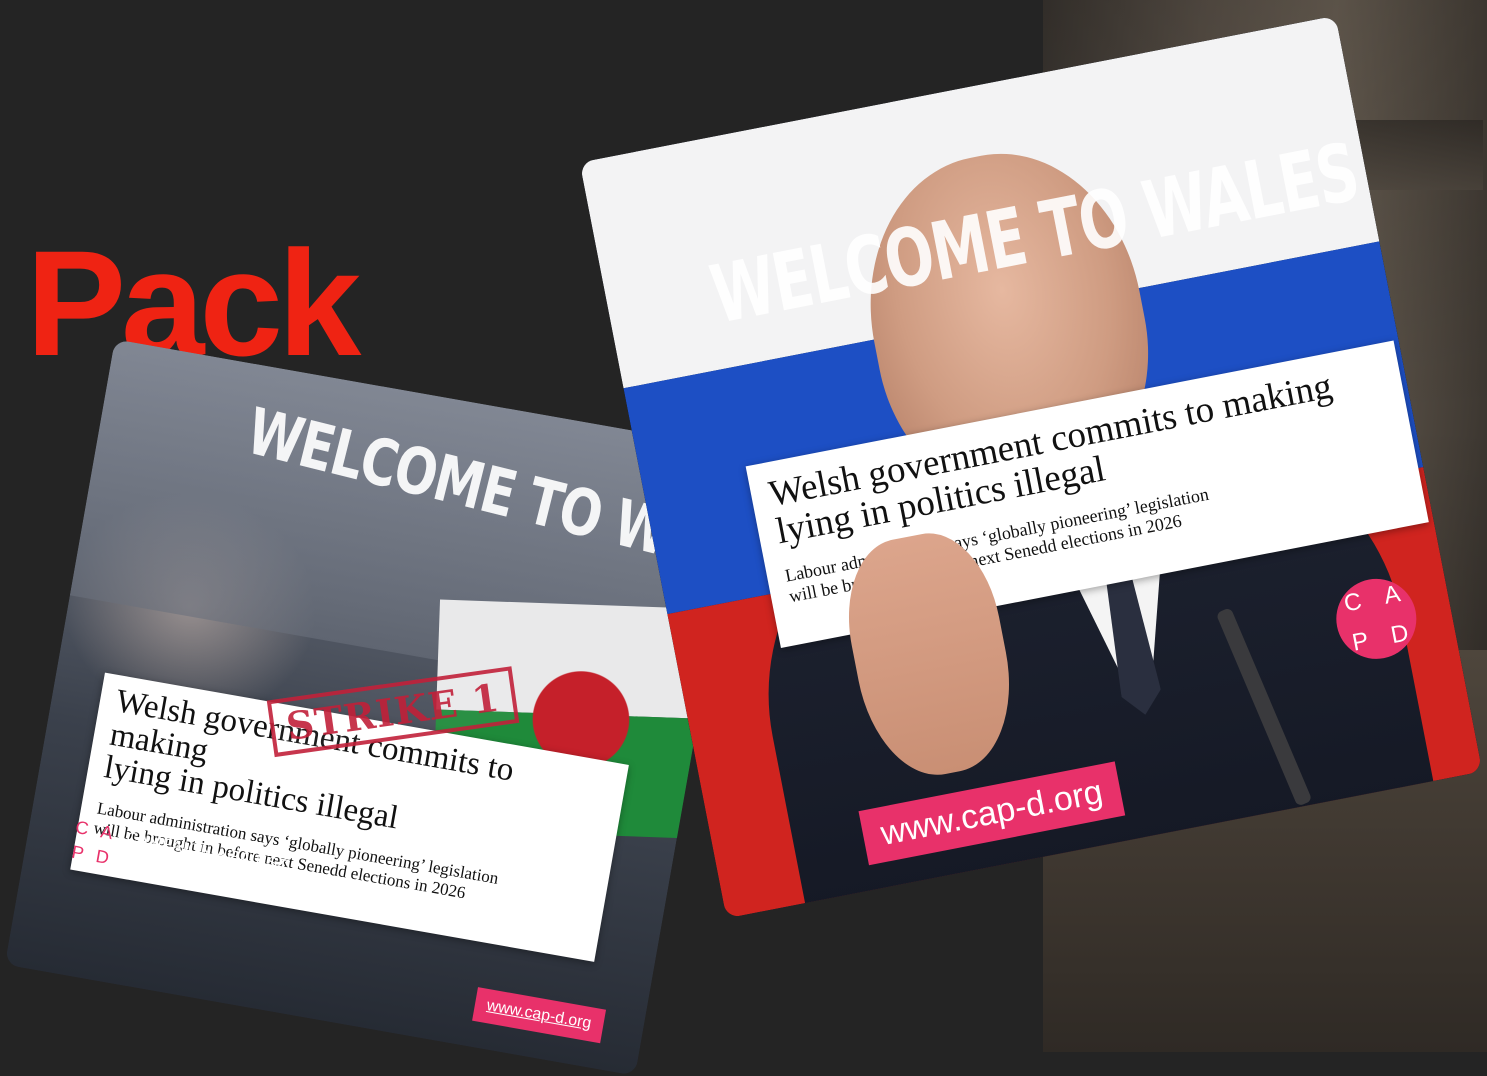 This screenshot has width=1487, height=1076. What do you see at coordinates (539, 1015) in the screenshot?
I see `website-link: www.cap-d.org` at bounding box center [539, 1015].